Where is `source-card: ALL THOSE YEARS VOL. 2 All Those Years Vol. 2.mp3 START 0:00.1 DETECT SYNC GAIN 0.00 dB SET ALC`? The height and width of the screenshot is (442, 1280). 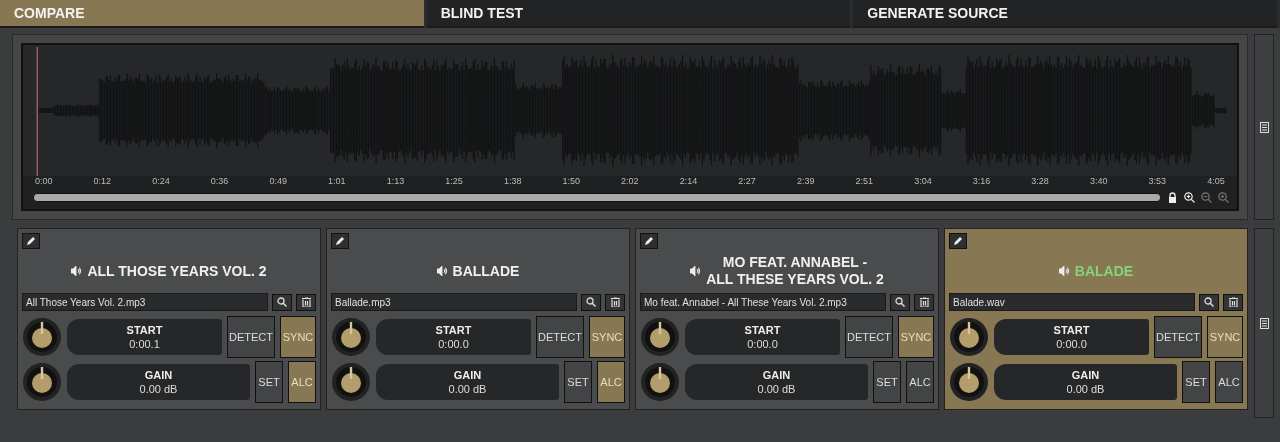
source-card: ALL THOSE YEARS VOL. 2 All Those Years Vol. 2.mp3 START 0:00.1 DETECT SYNC GAIN 0.00 dB SET ALC is located at coordinates (169, 319).